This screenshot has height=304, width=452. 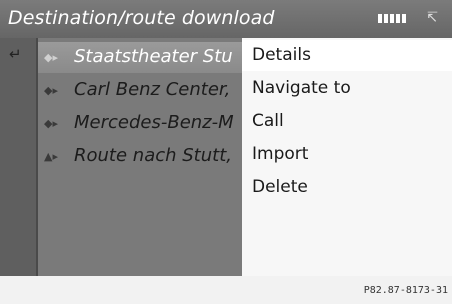 I want to click on list-item: ◆▸ Carl Benz Center,, so click(x=140, y=90).